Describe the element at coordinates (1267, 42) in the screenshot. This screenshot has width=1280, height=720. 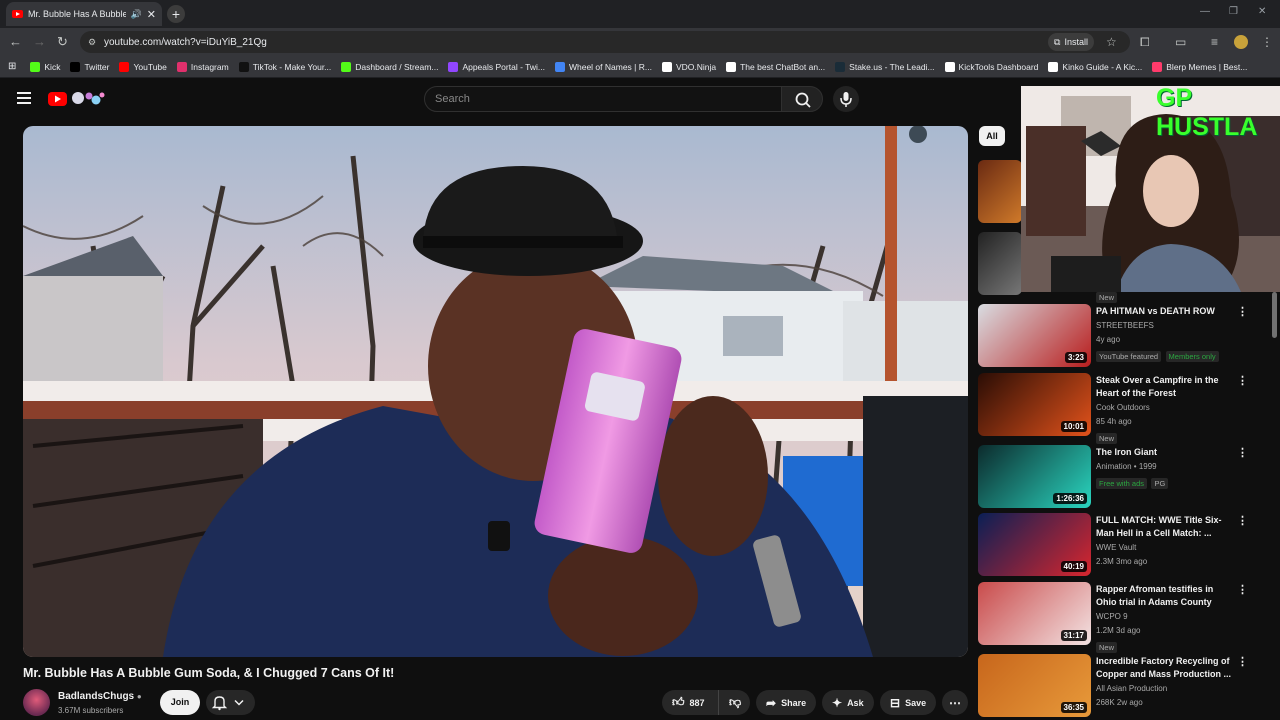
I see `browser-menu-icon: ⋮` at that location.